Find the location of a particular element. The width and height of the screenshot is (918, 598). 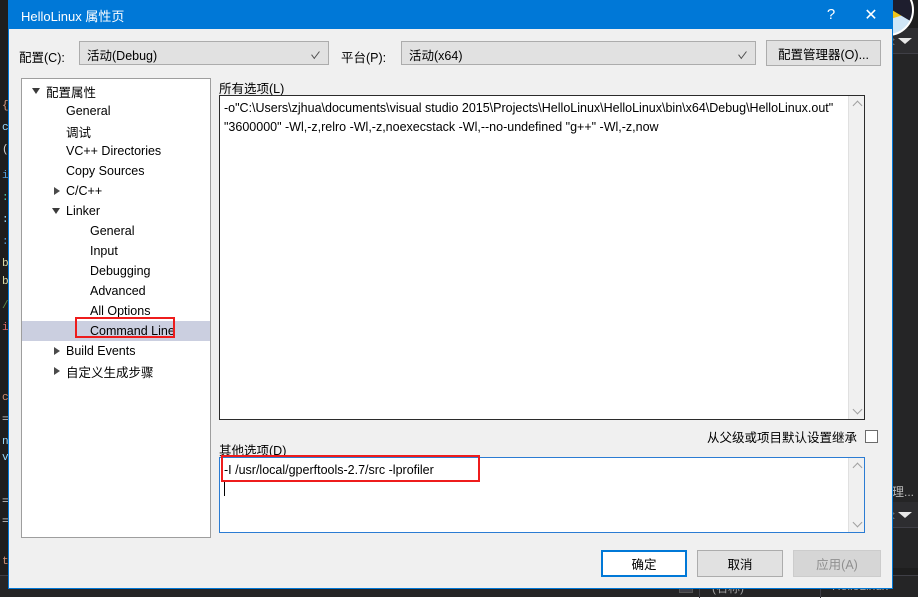

dialog-title: HelloLinux 属性页 is located at coordinates (73, 16).